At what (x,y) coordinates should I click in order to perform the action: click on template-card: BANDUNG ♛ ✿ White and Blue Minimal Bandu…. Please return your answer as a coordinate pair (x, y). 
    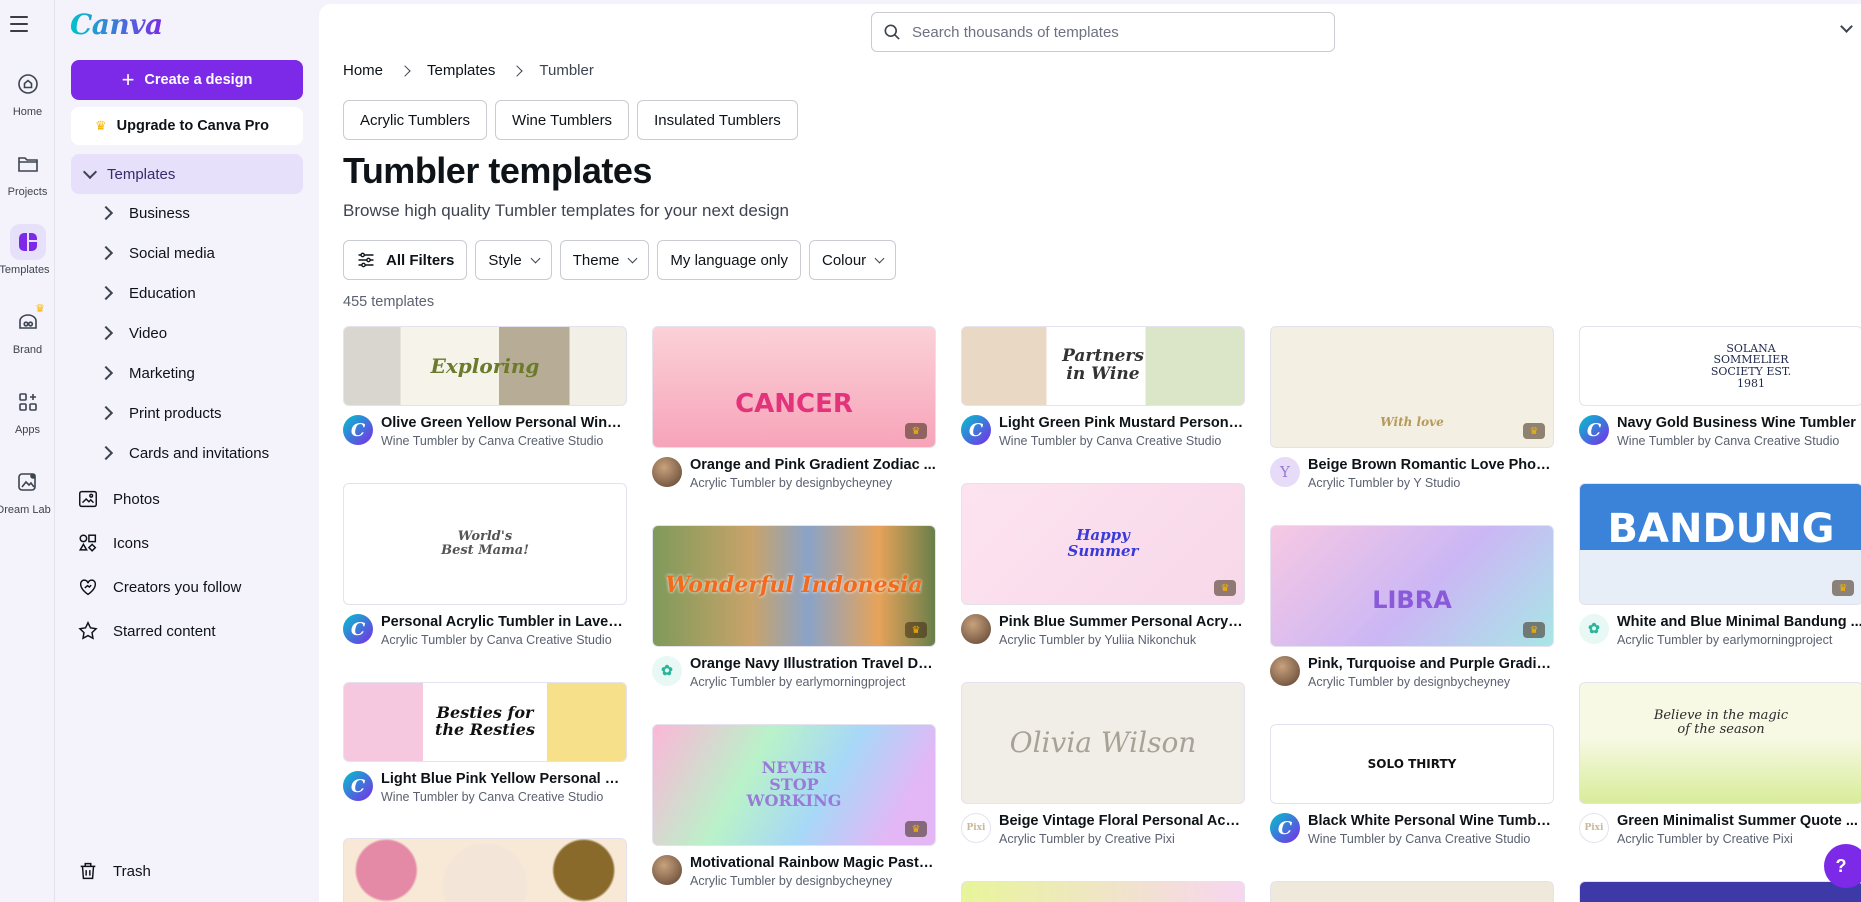
    Looking at the image, I should click on (1720, 565).